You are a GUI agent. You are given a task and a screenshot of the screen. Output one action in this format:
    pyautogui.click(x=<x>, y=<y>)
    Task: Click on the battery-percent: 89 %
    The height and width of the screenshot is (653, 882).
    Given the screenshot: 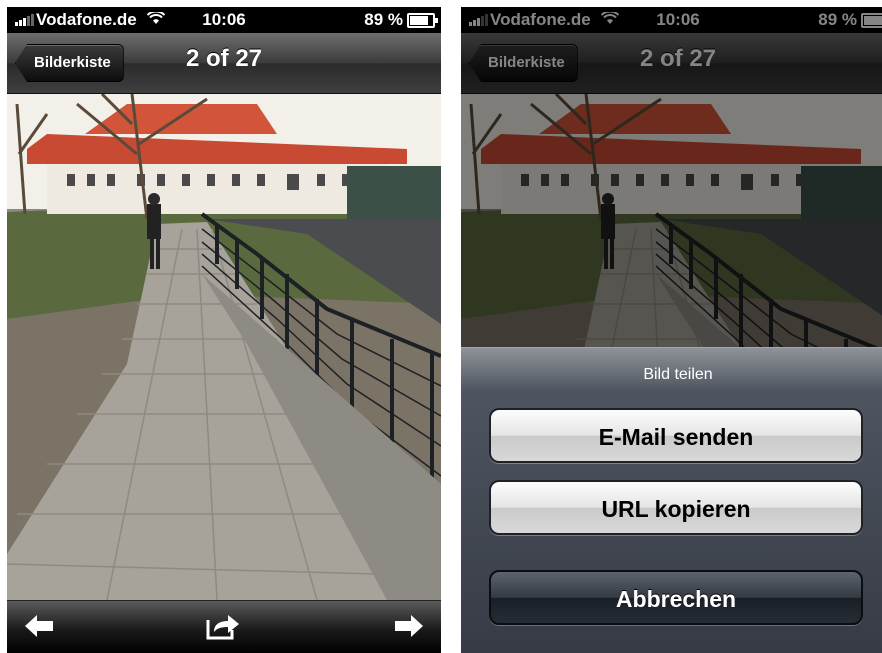 What is the action you would take?
    pyautogui.click(x=383, y=19)
    